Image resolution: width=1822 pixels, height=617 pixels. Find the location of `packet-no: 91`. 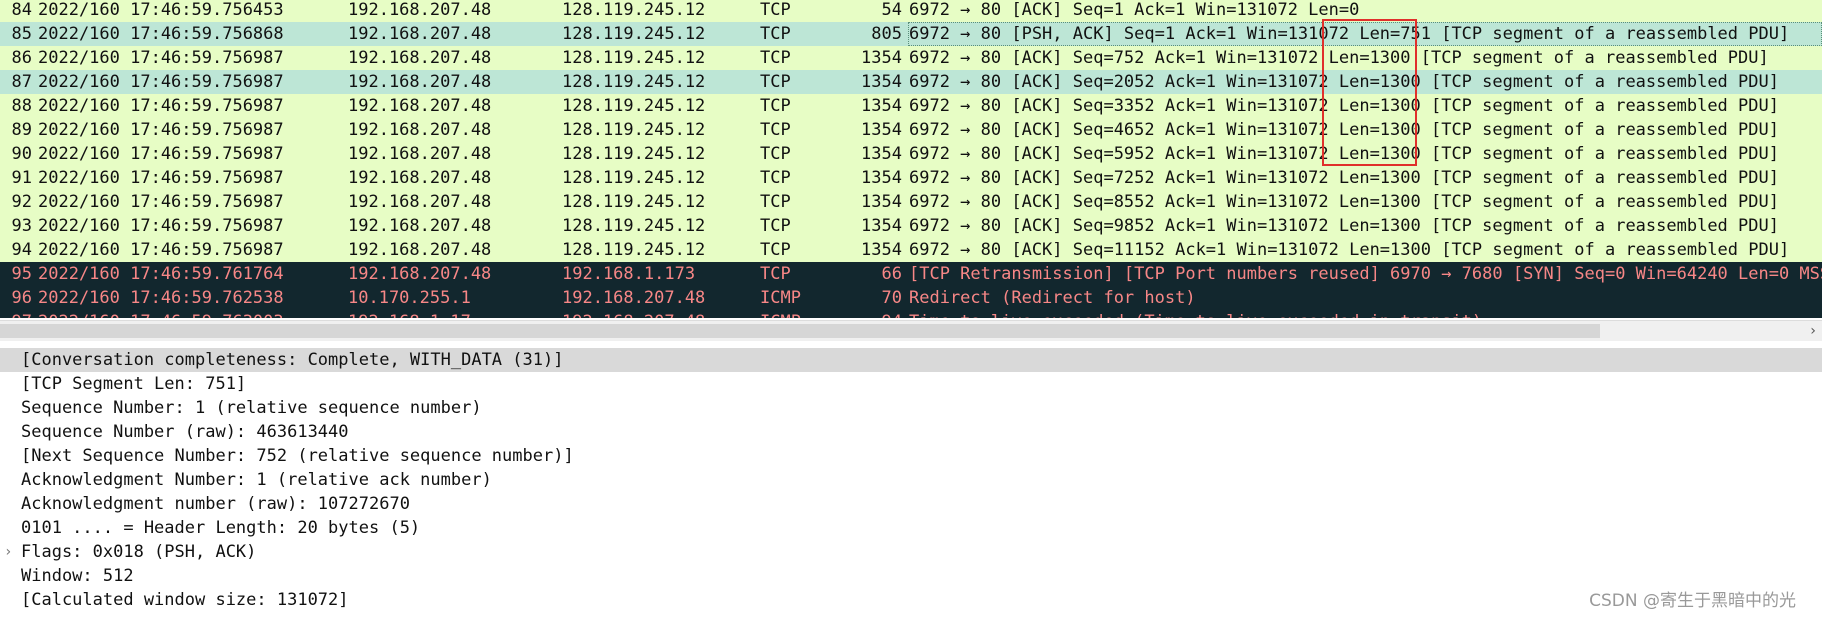

packet-no: 91 is located at coordinates (21, 178).